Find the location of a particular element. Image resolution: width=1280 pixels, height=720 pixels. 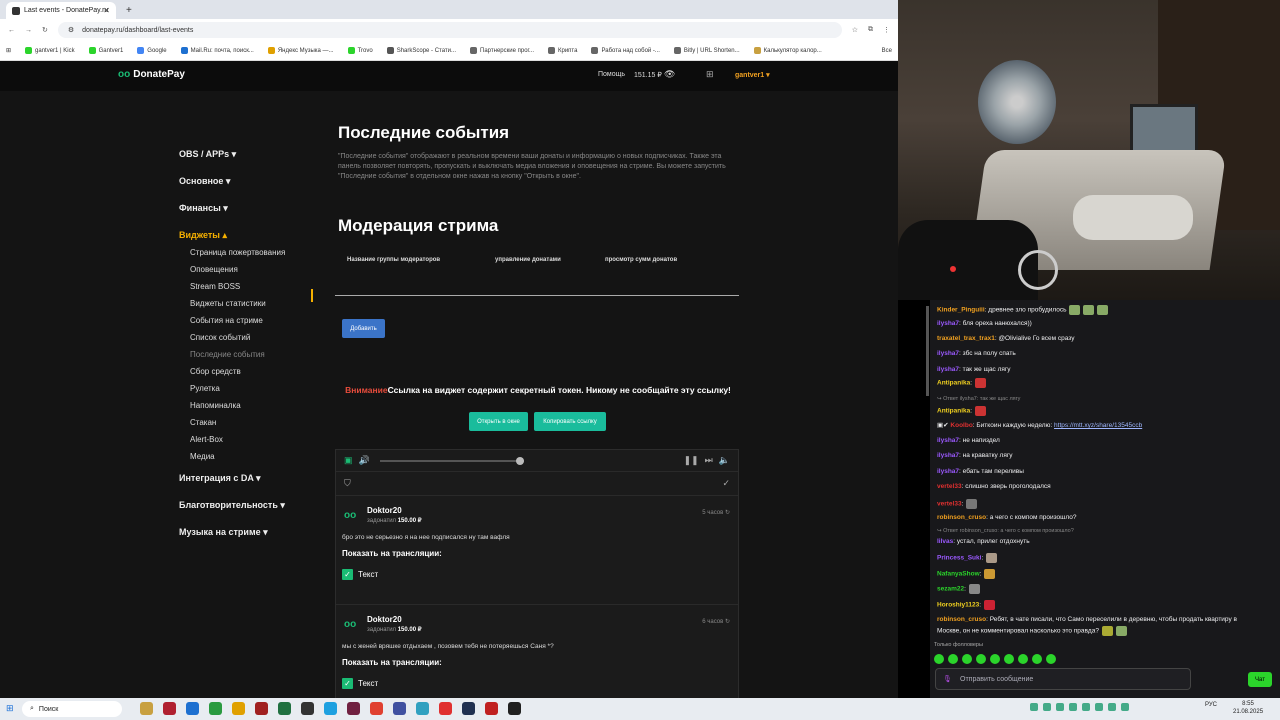

sidebar-subitem: Медиа is located at coordinates (246, 460).